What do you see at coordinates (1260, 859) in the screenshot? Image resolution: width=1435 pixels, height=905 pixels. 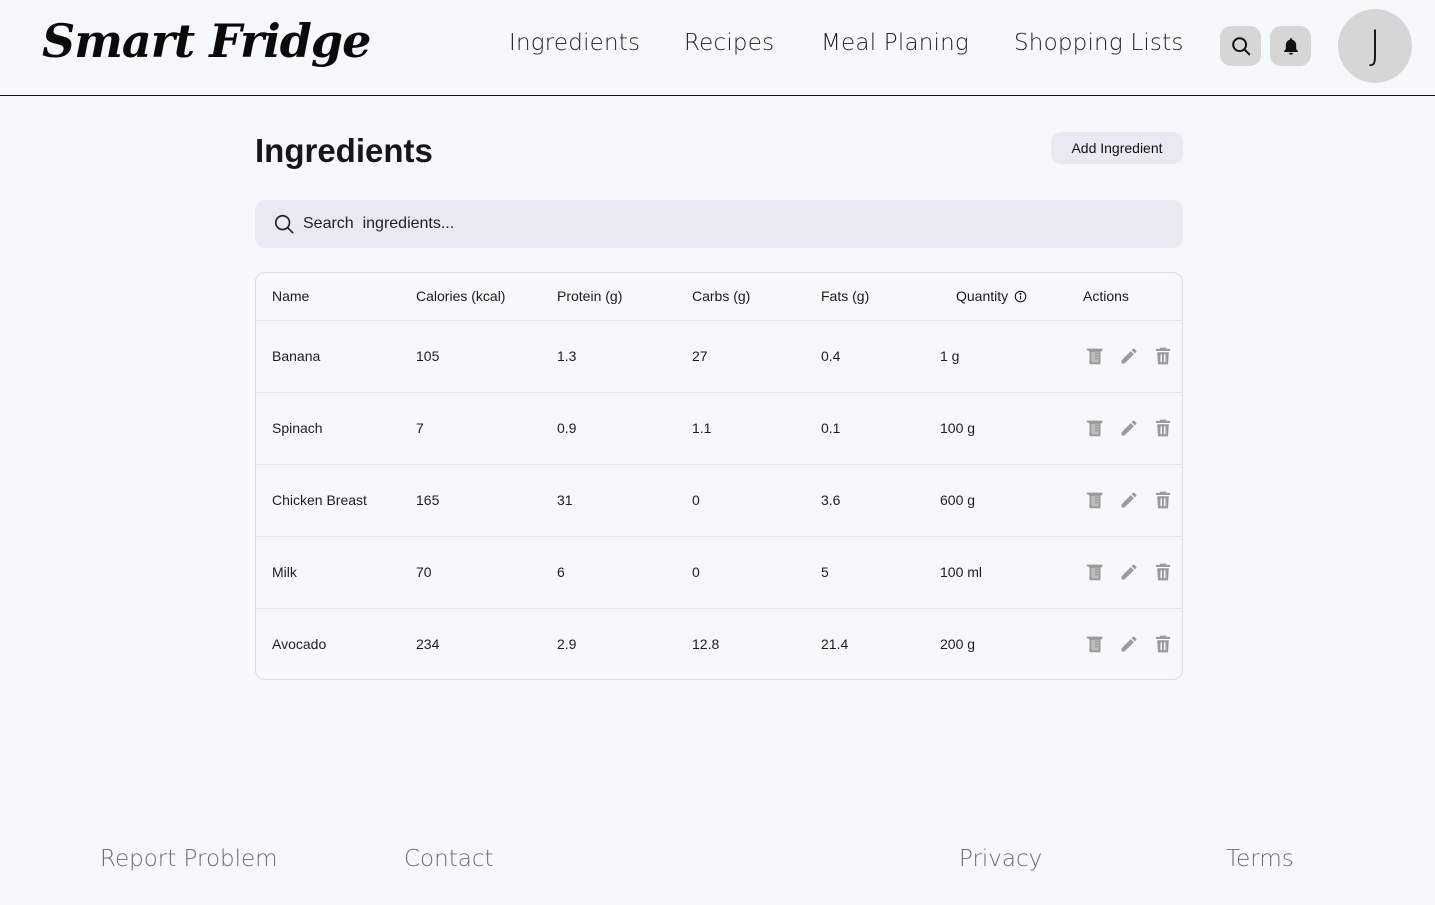 I see `footer-terms: Terms` at bounding box center [1260, 859].